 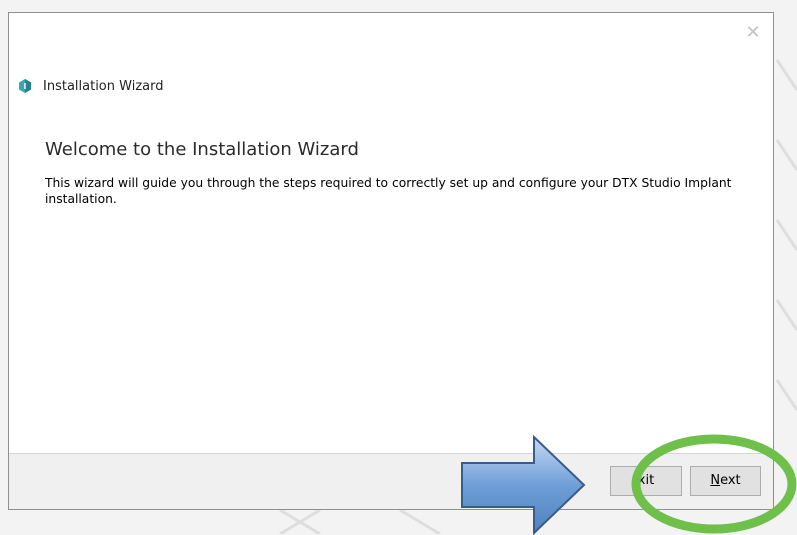 What do you see at coordinates (103, 86) in the screenshot?
I see `window-title: Installation Wizard` at bounding box center [103, 86].